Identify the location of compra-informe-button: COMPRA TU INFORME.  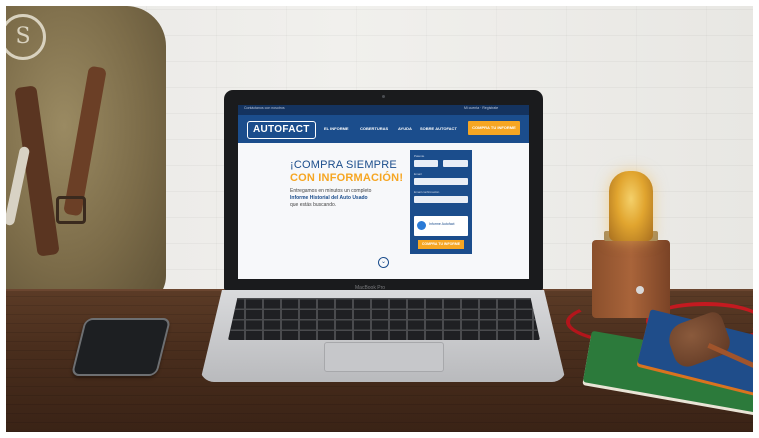
(494, 128).